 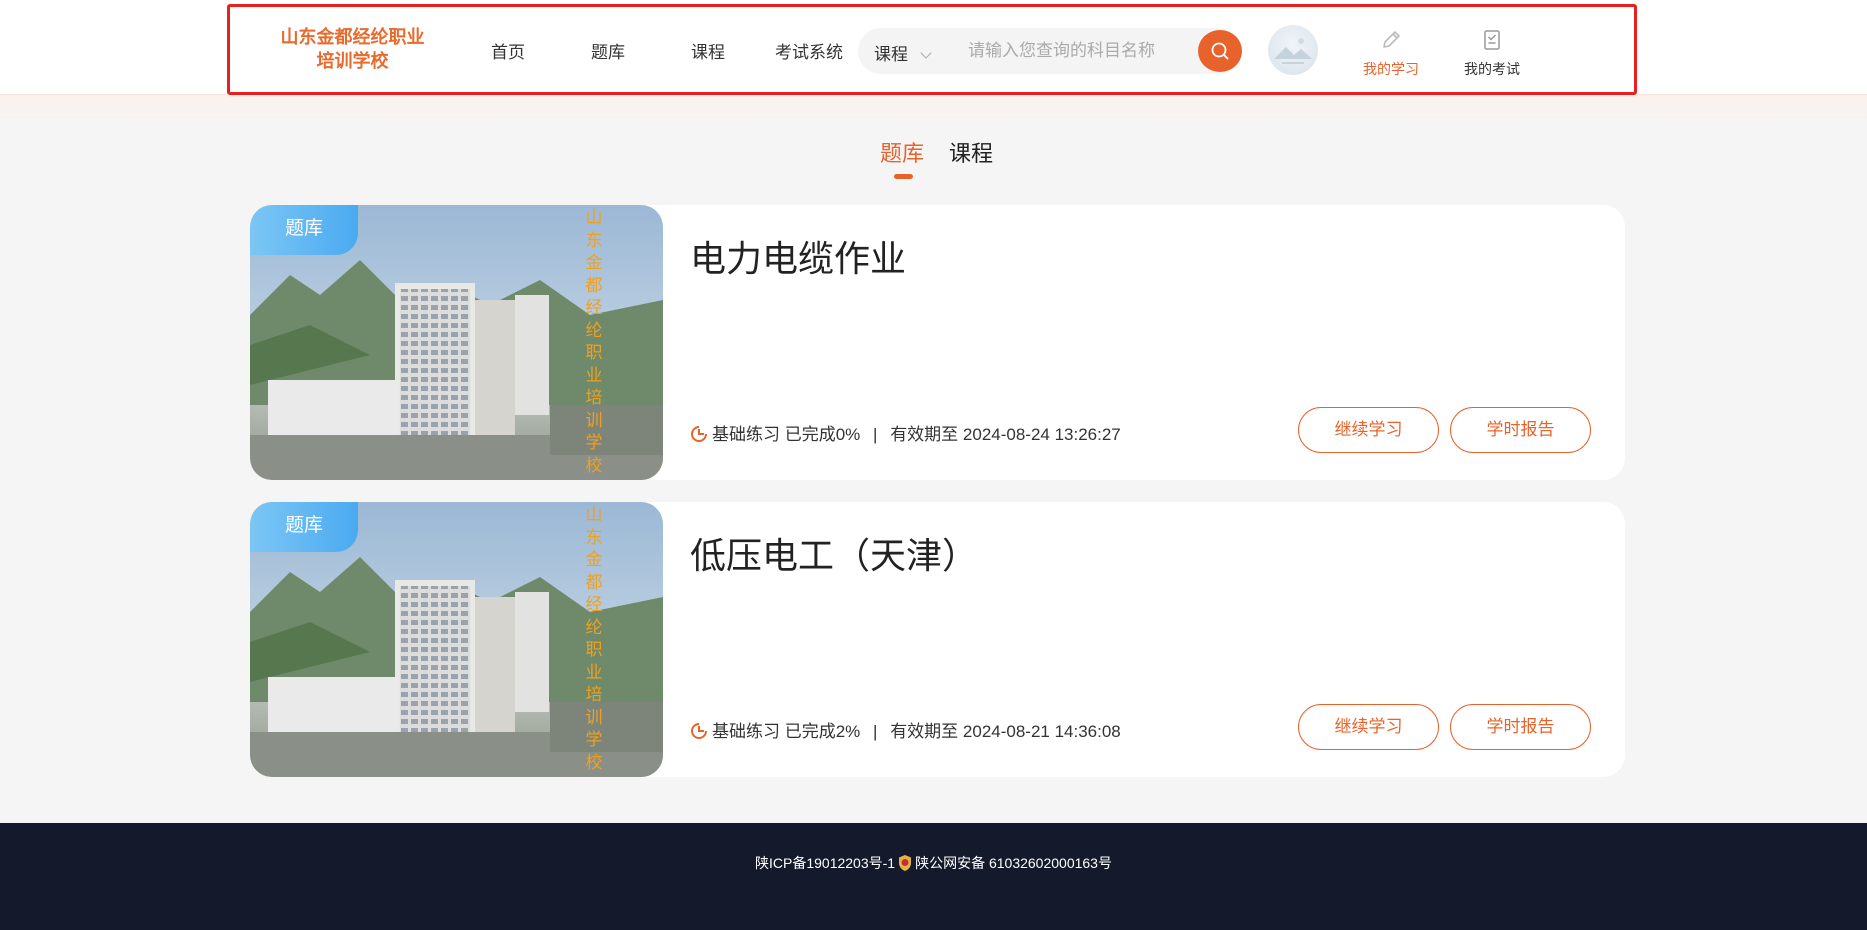 I want to click on school-logo: 山东金都经纶职业 培训学校, so click(x=352, y=49).